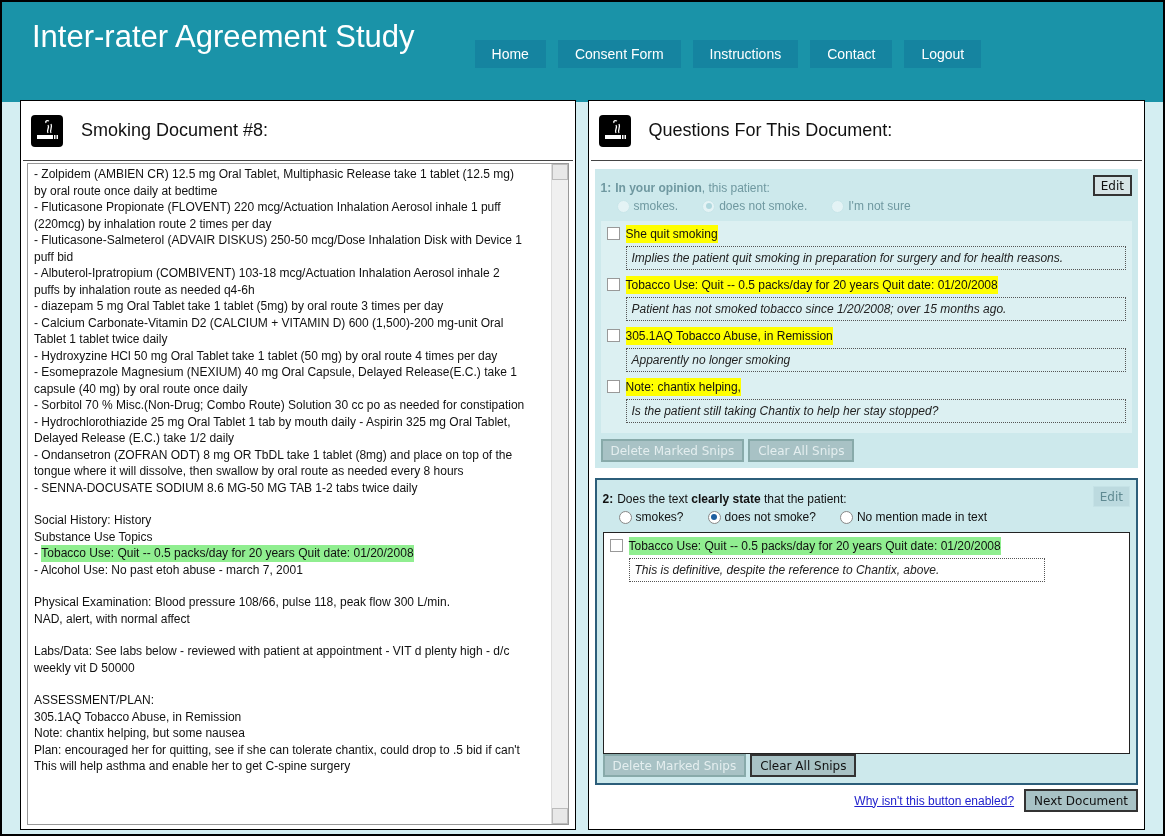  What do you see at coordinates (732, 499) in the screenshot?
I see `question-prompt: Does the text clearly state that the patient:` at bounding box center [732, 499].